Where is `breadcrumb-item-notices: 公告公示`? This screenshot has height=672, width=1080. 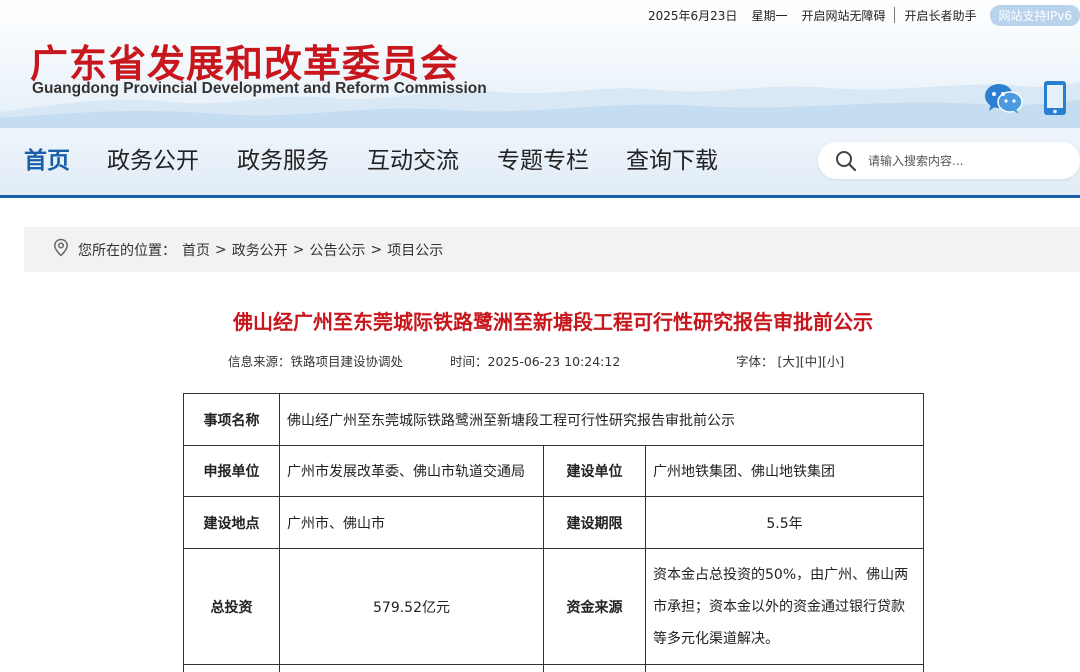
breadcrumb-item-notices: 公告公示 is located at coordinates (337, 250).